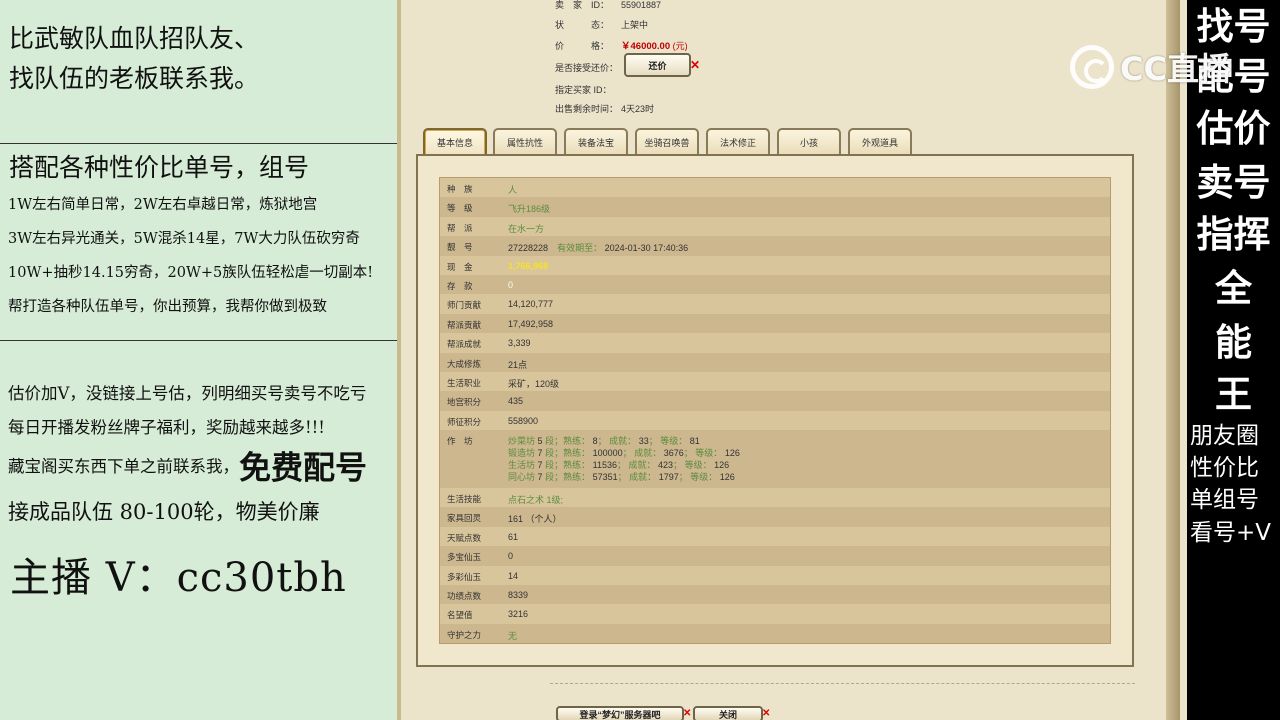  What do you see at coordinates (1233, 128) in the screenshot?
I see `overlay-line: 估价` at bounding box center [1233, 128].